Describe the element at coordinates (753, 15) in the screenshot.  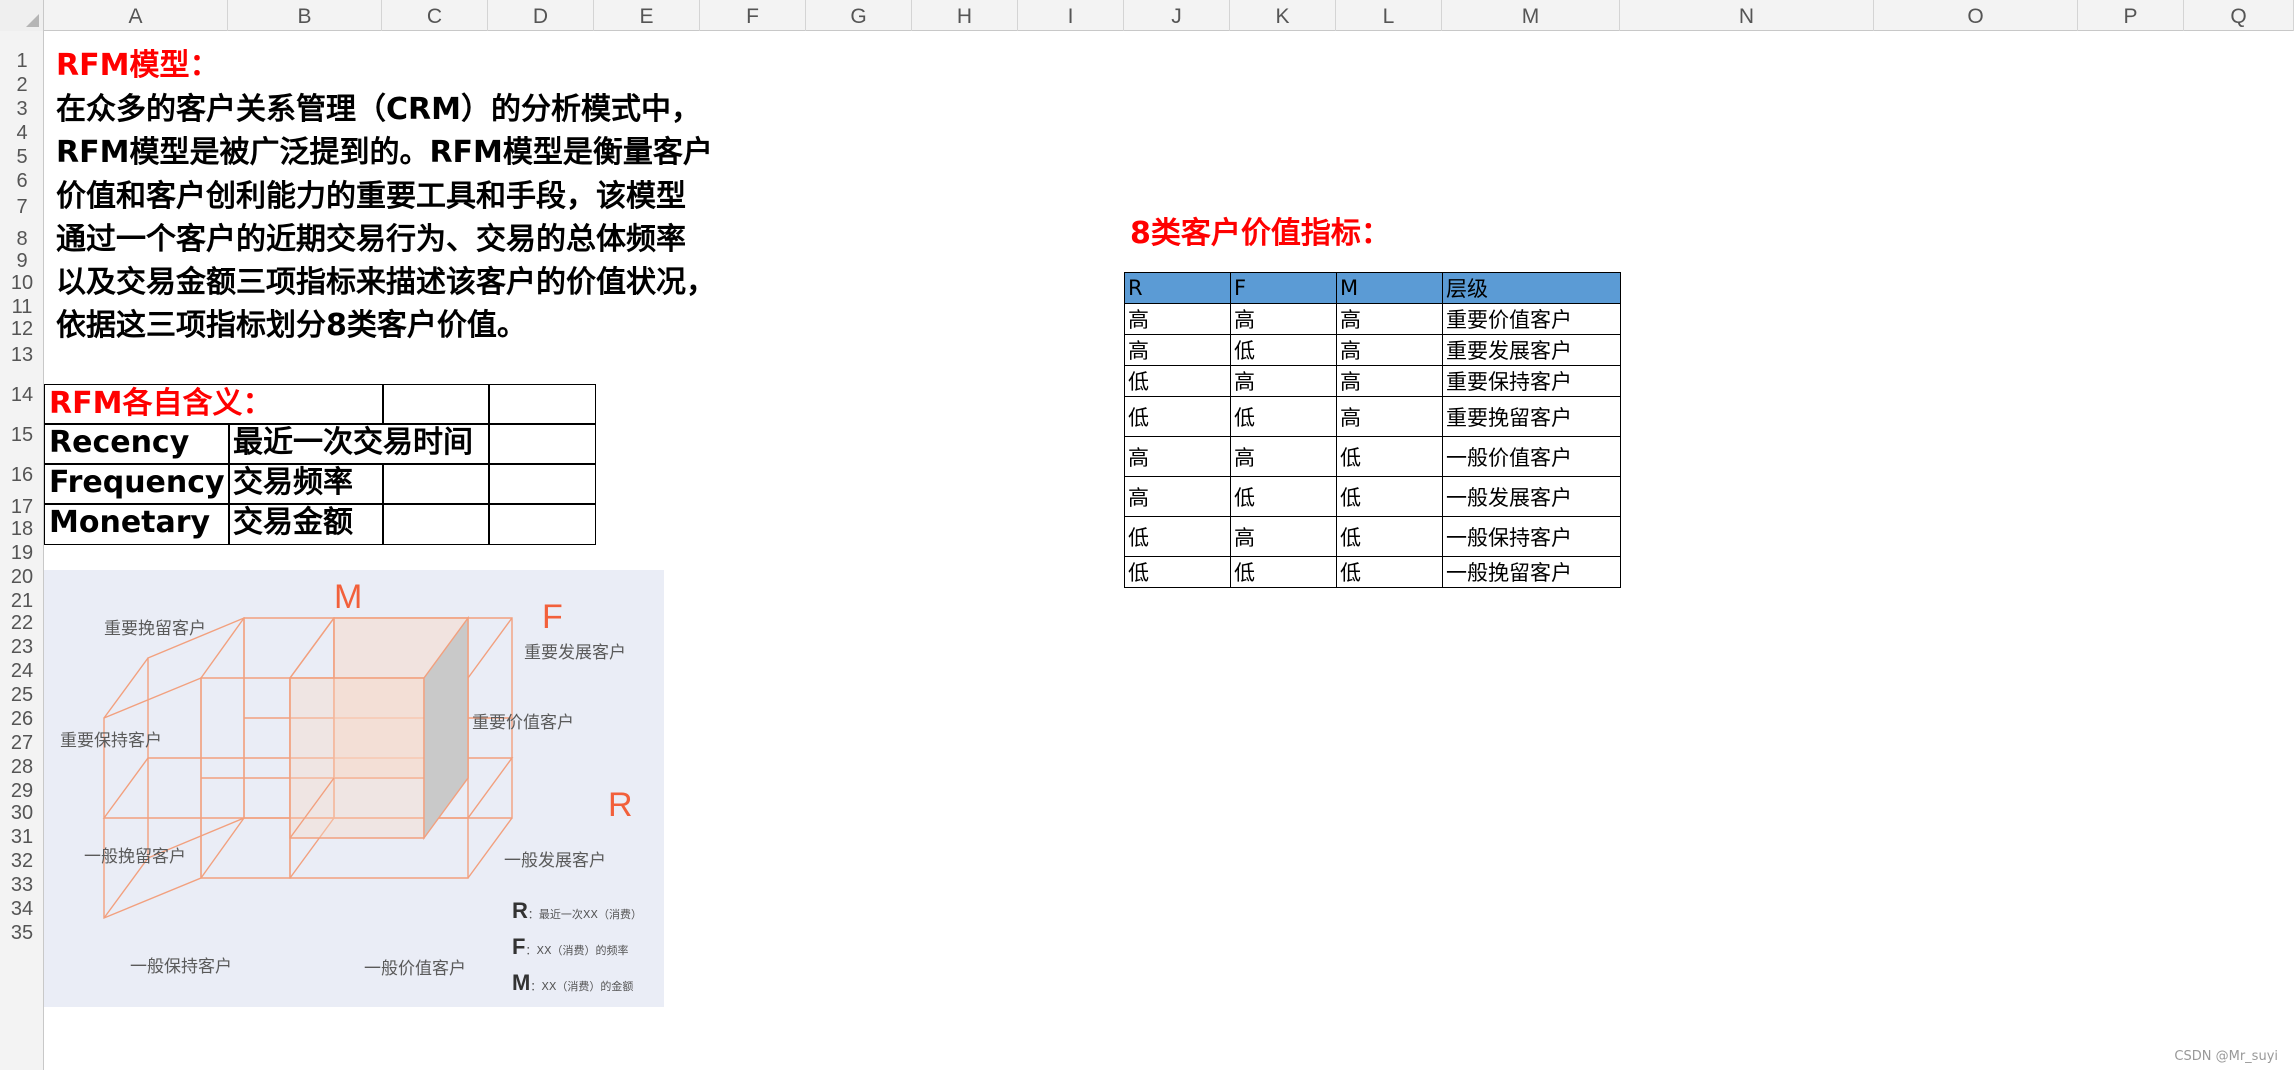
I see `column-header-f: F` at that location.